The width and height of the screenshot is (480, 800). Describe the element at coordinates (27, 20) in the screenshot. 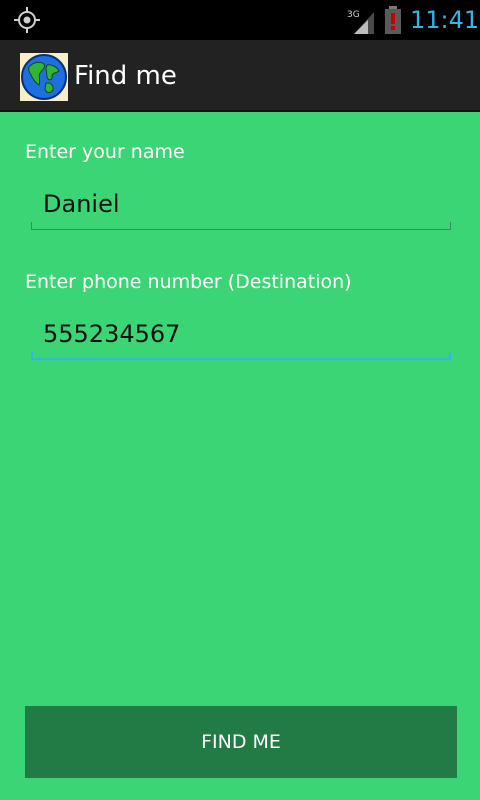

I see `gps-icon` at that location.